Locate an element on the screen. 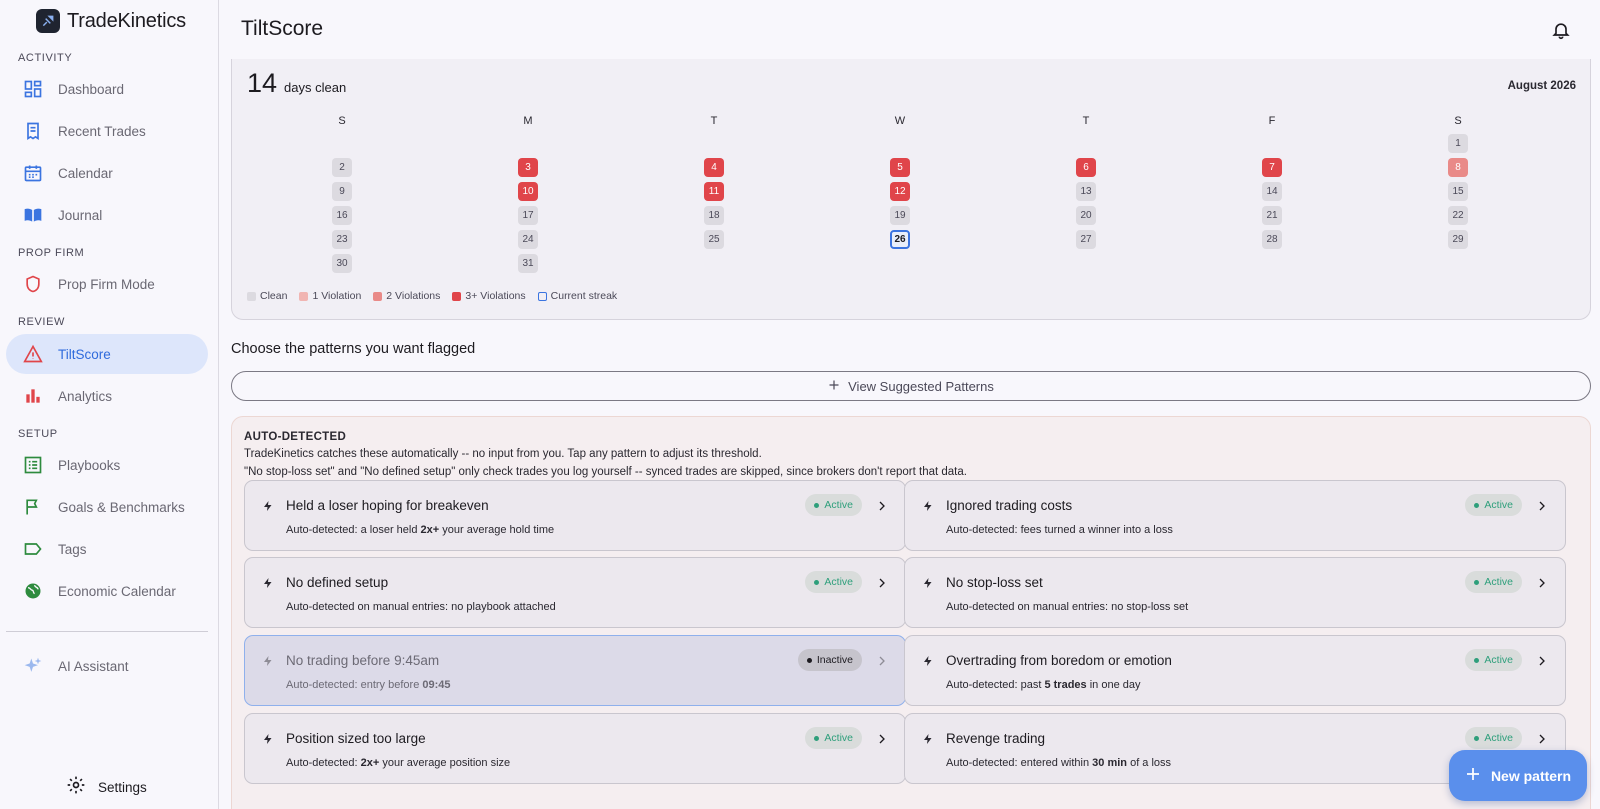  calendar-day: 30 is located at coordinates (342, 263).